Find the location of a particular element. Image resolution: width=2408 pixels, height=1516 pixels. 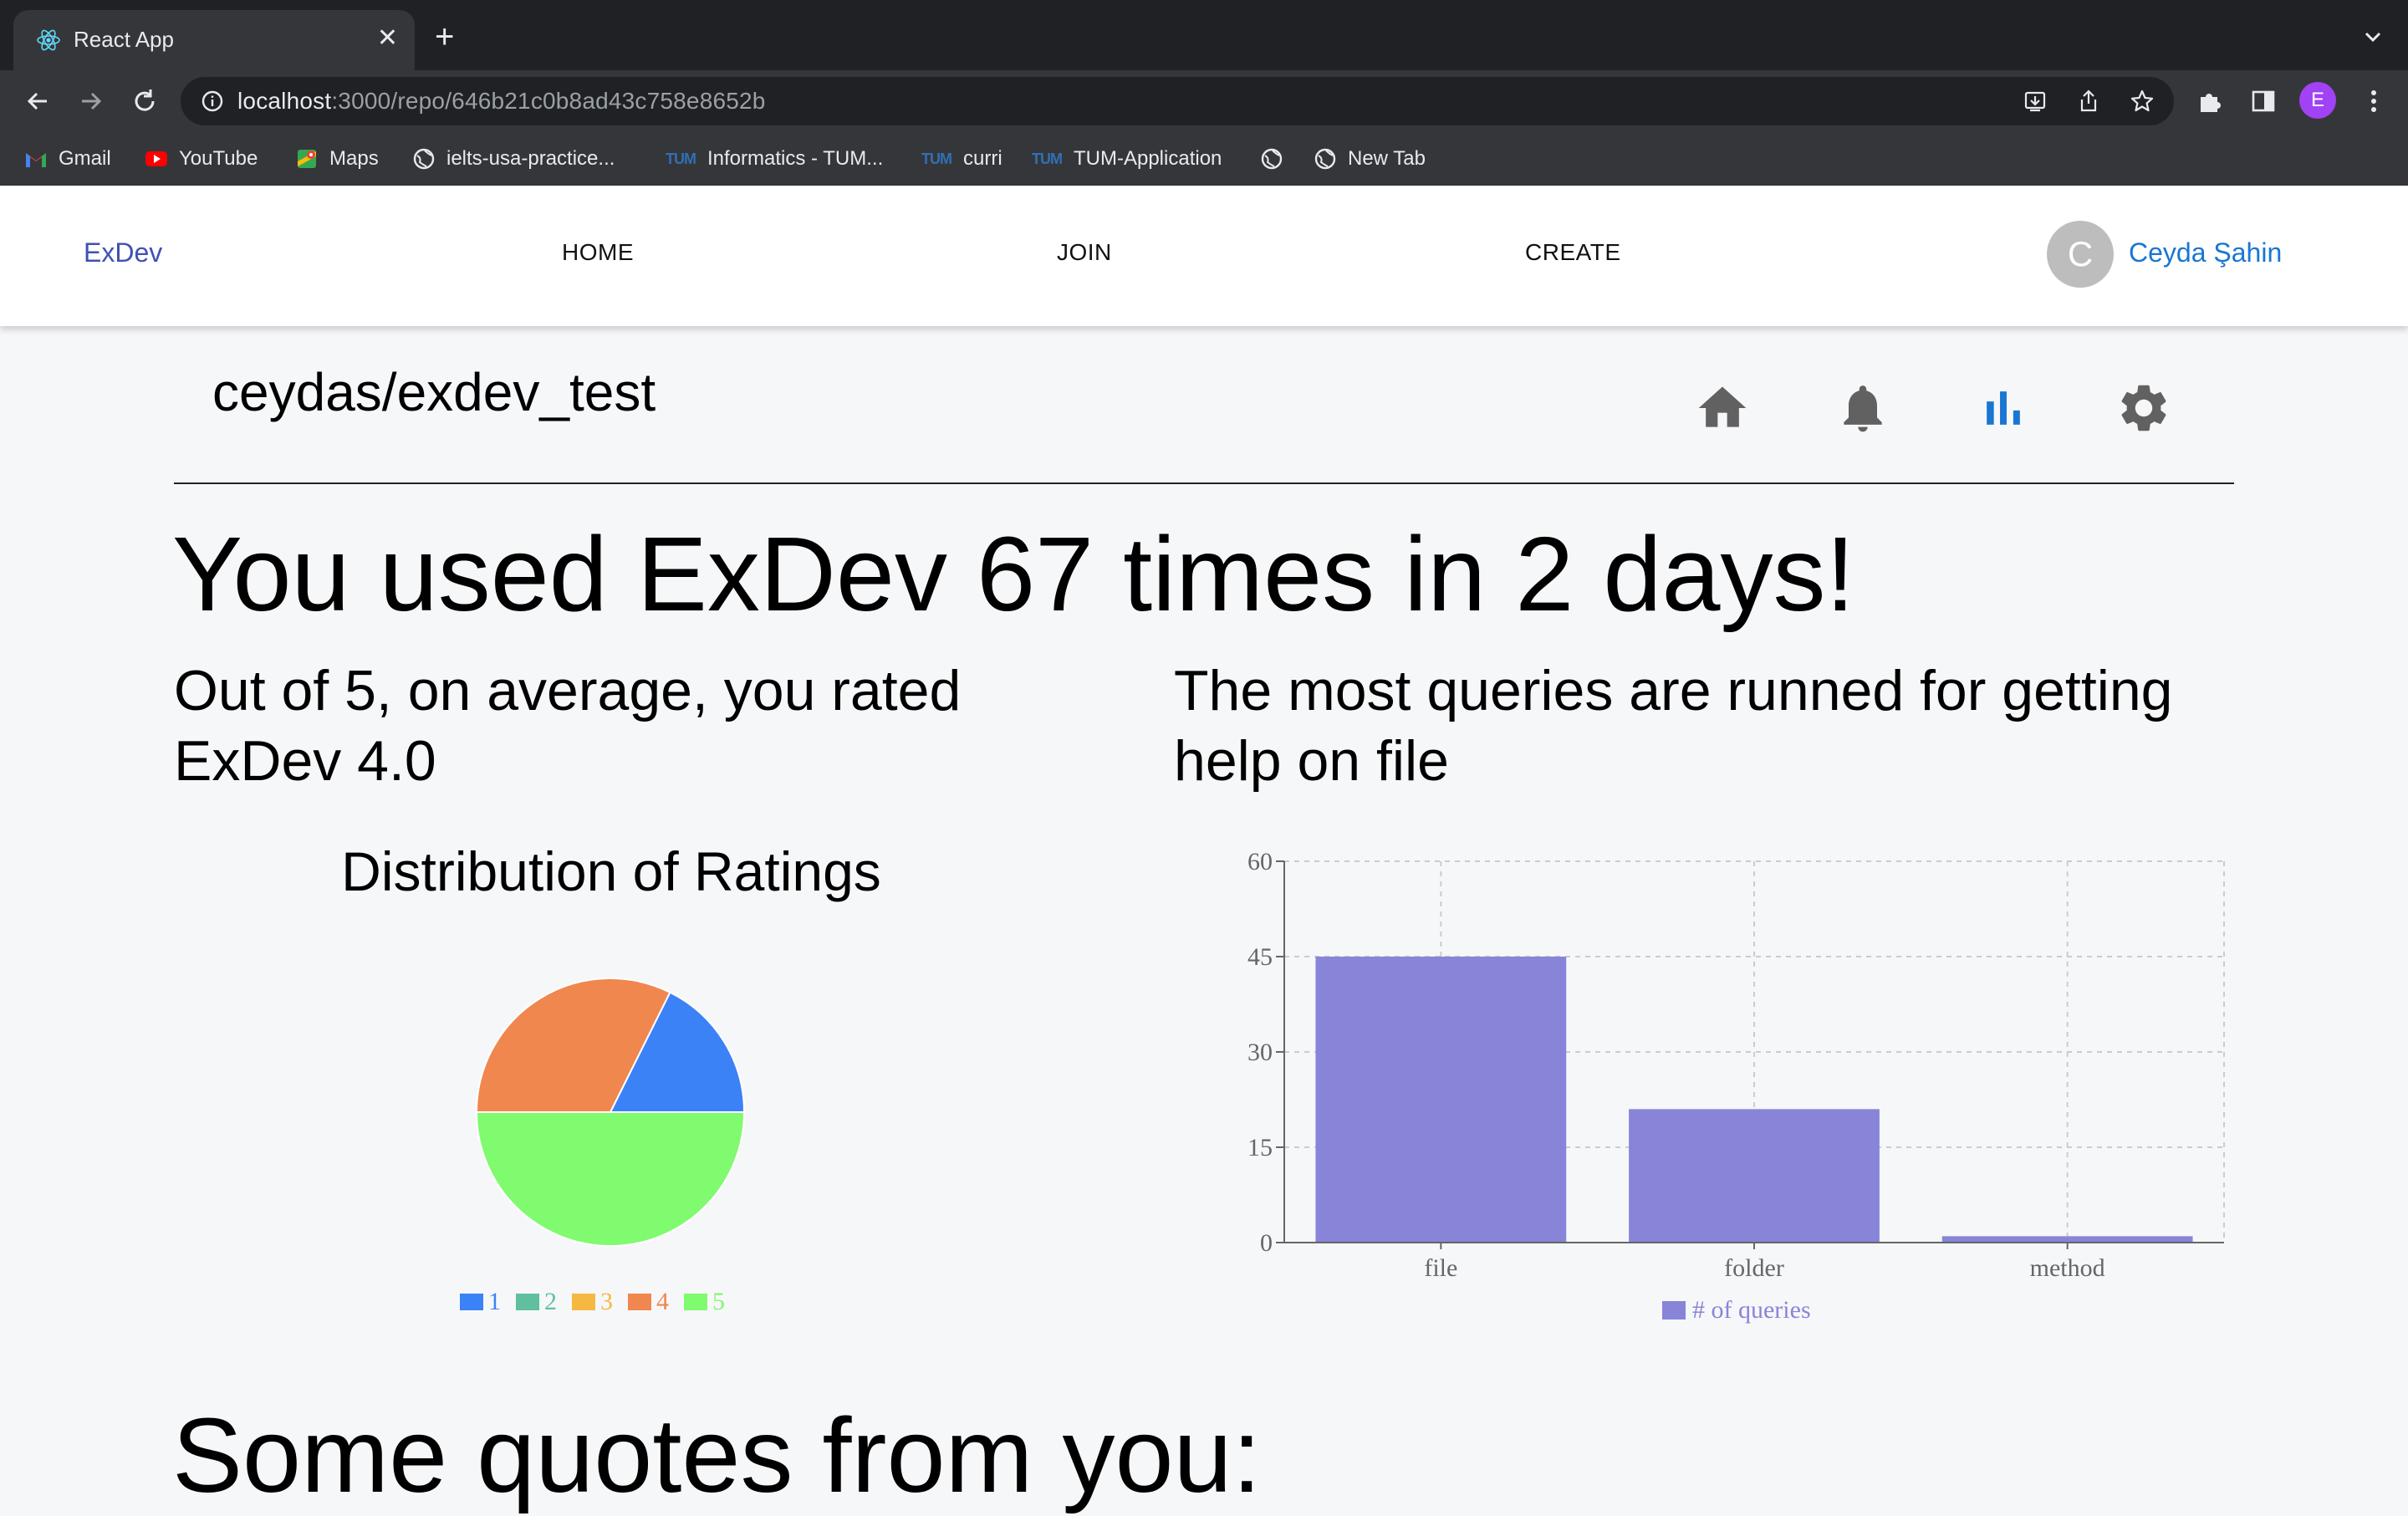

nav-join-link: JOIN is located at coordinates (1084, 252).